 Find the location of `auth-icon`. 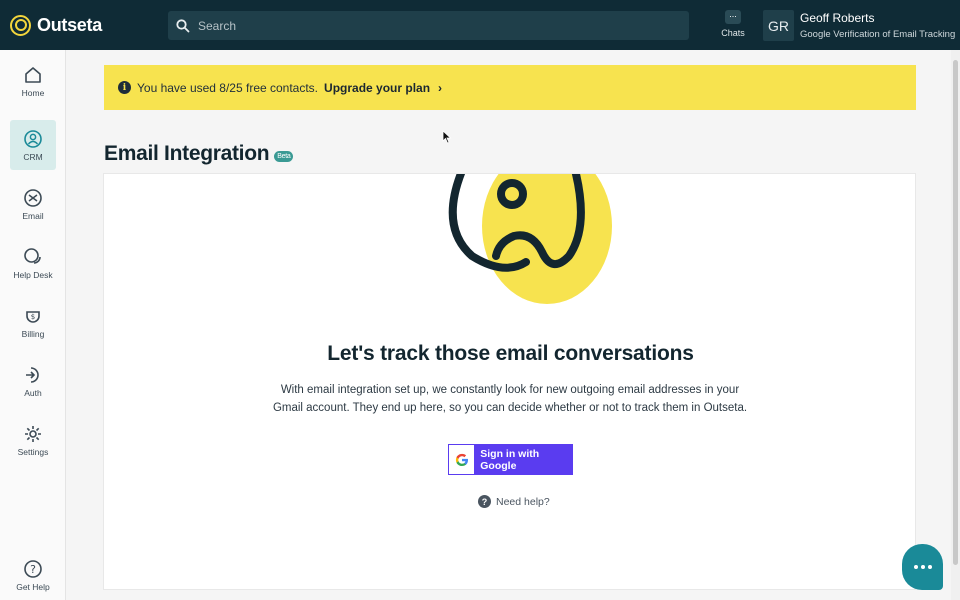

auth-icon is located at coordinates (32, 374).